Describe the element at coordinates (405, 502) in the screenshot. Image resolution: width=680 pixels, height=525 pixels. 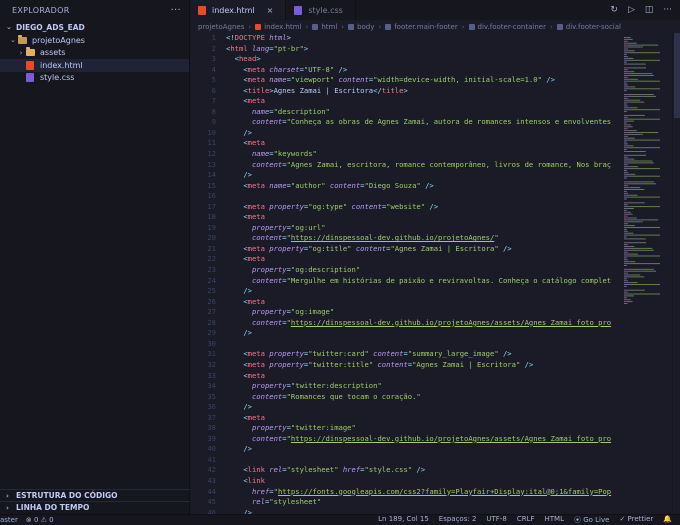
I see `code-line: 45 rel="stylesheet"` at that location.